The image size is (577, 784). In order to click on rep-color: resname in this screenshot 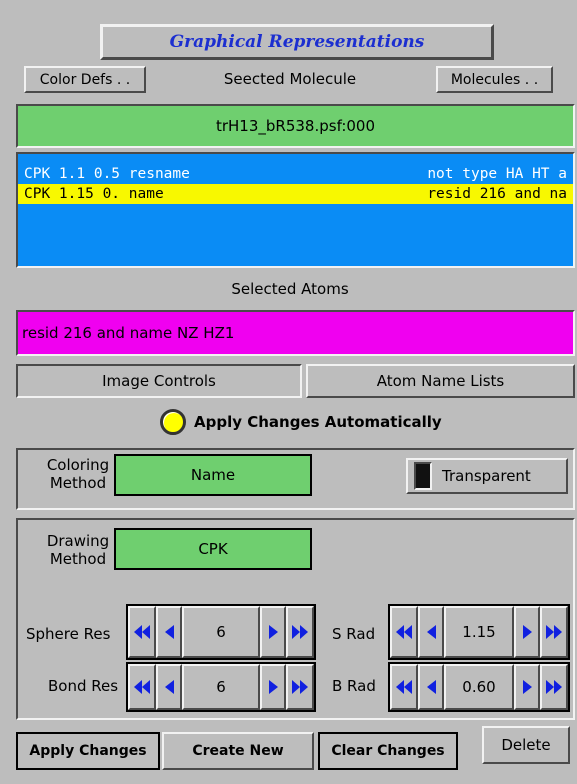, I will do `click(159, 174)`.